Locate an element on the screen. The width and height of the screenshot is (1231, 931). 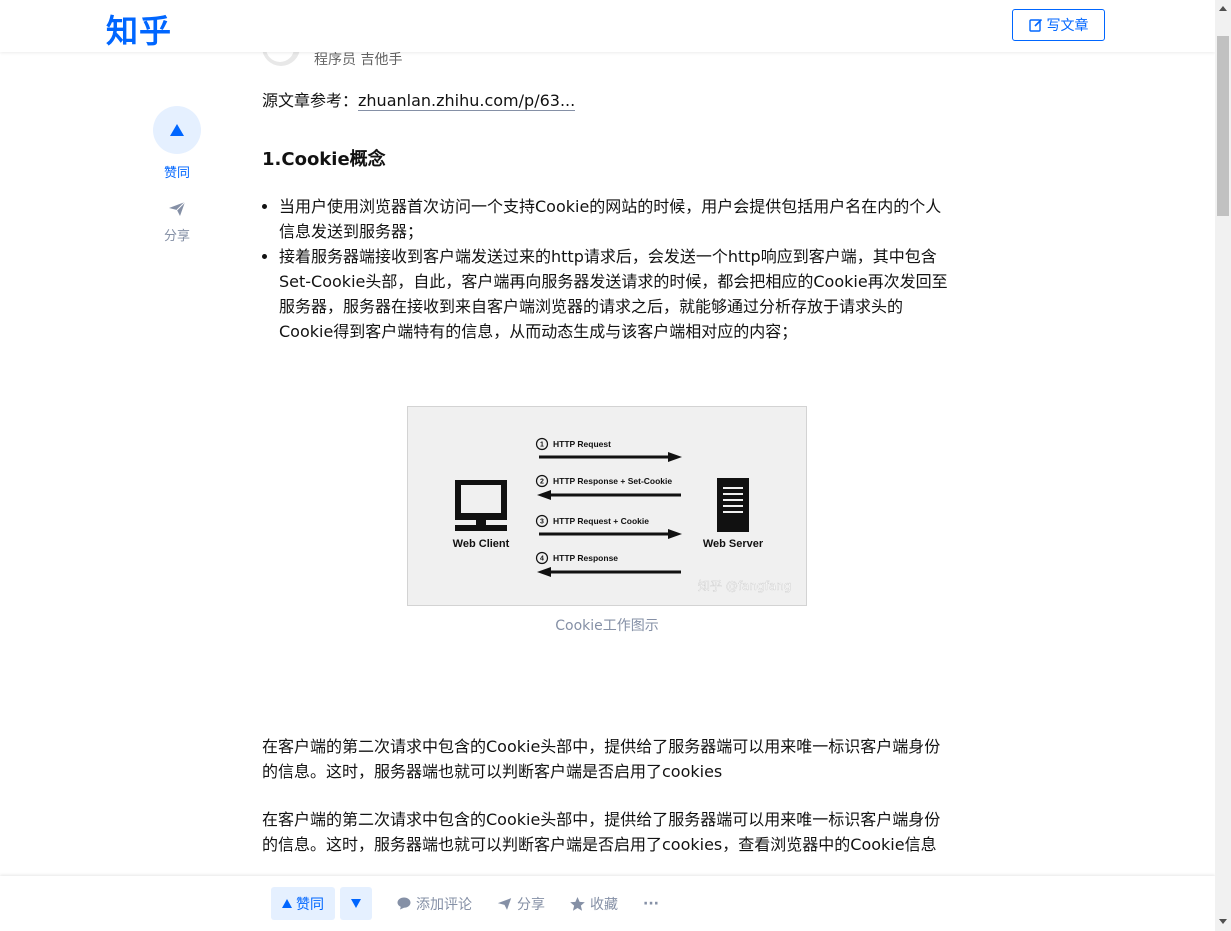
side-upvote-label: 赞同 is located at coordinates (176, 173).